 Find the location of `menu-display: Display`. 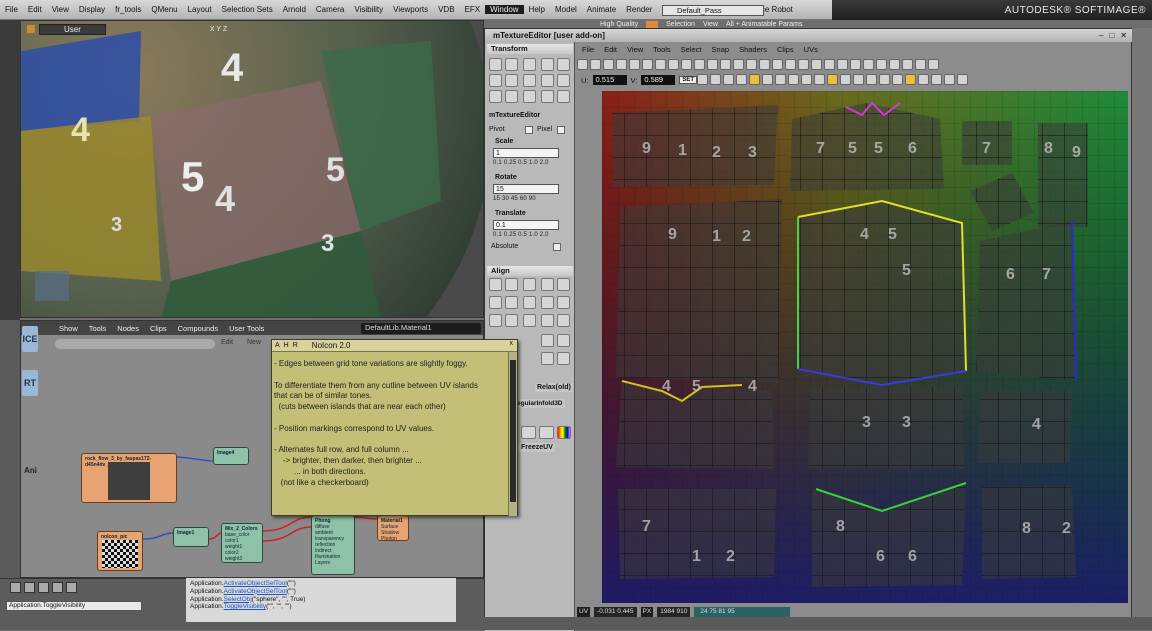

menu-display: Display is located at coordinates (92, 9).